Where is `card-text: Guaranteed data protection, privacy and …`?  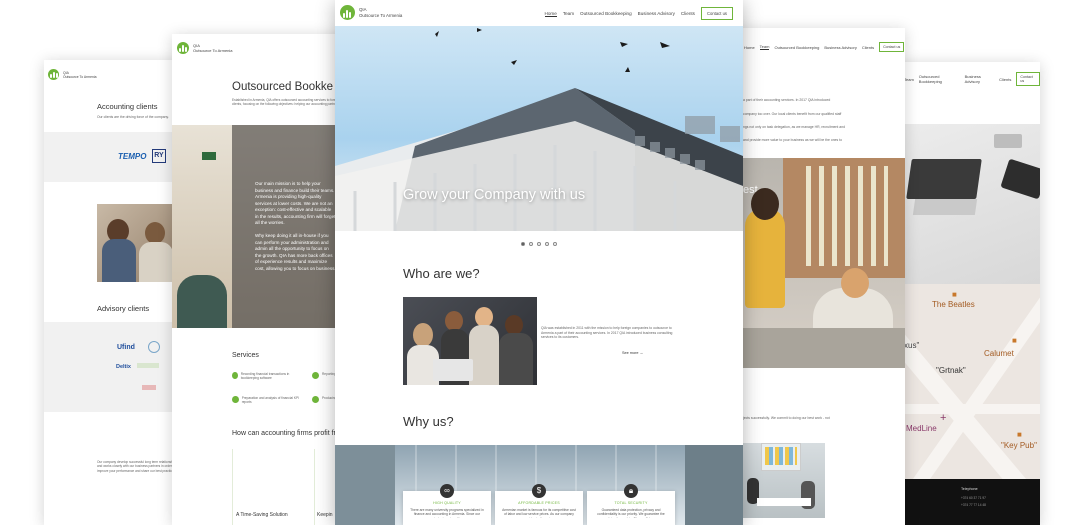 card-text: Guaranteed data protection, privacy and … is located at coordinates (631, 513).